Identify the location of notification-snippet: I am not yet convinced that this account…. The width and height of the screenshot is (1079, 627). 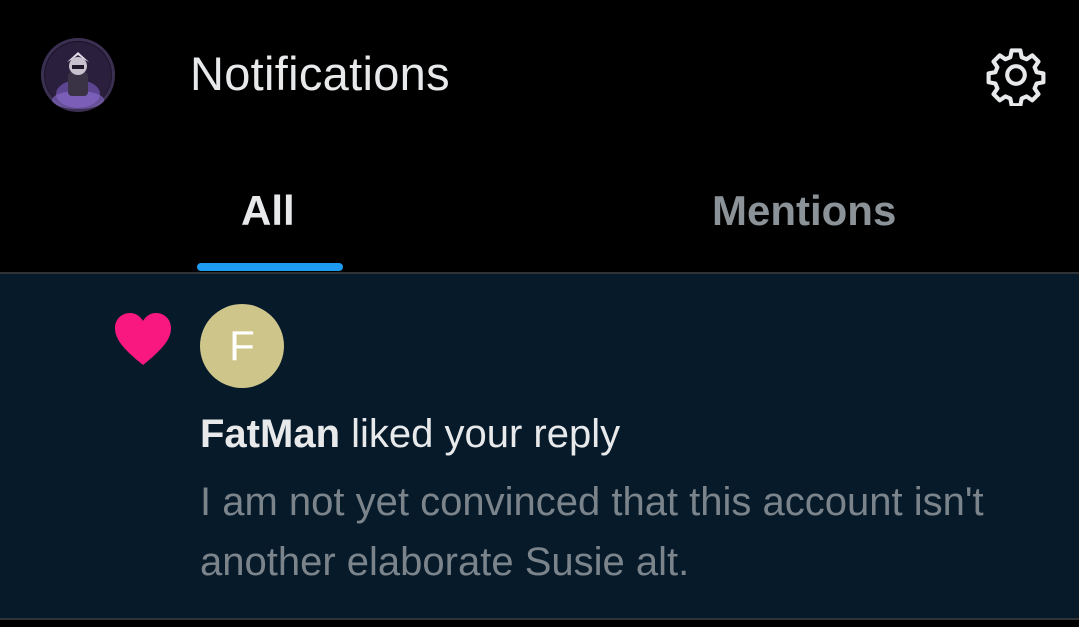
(592, 532).